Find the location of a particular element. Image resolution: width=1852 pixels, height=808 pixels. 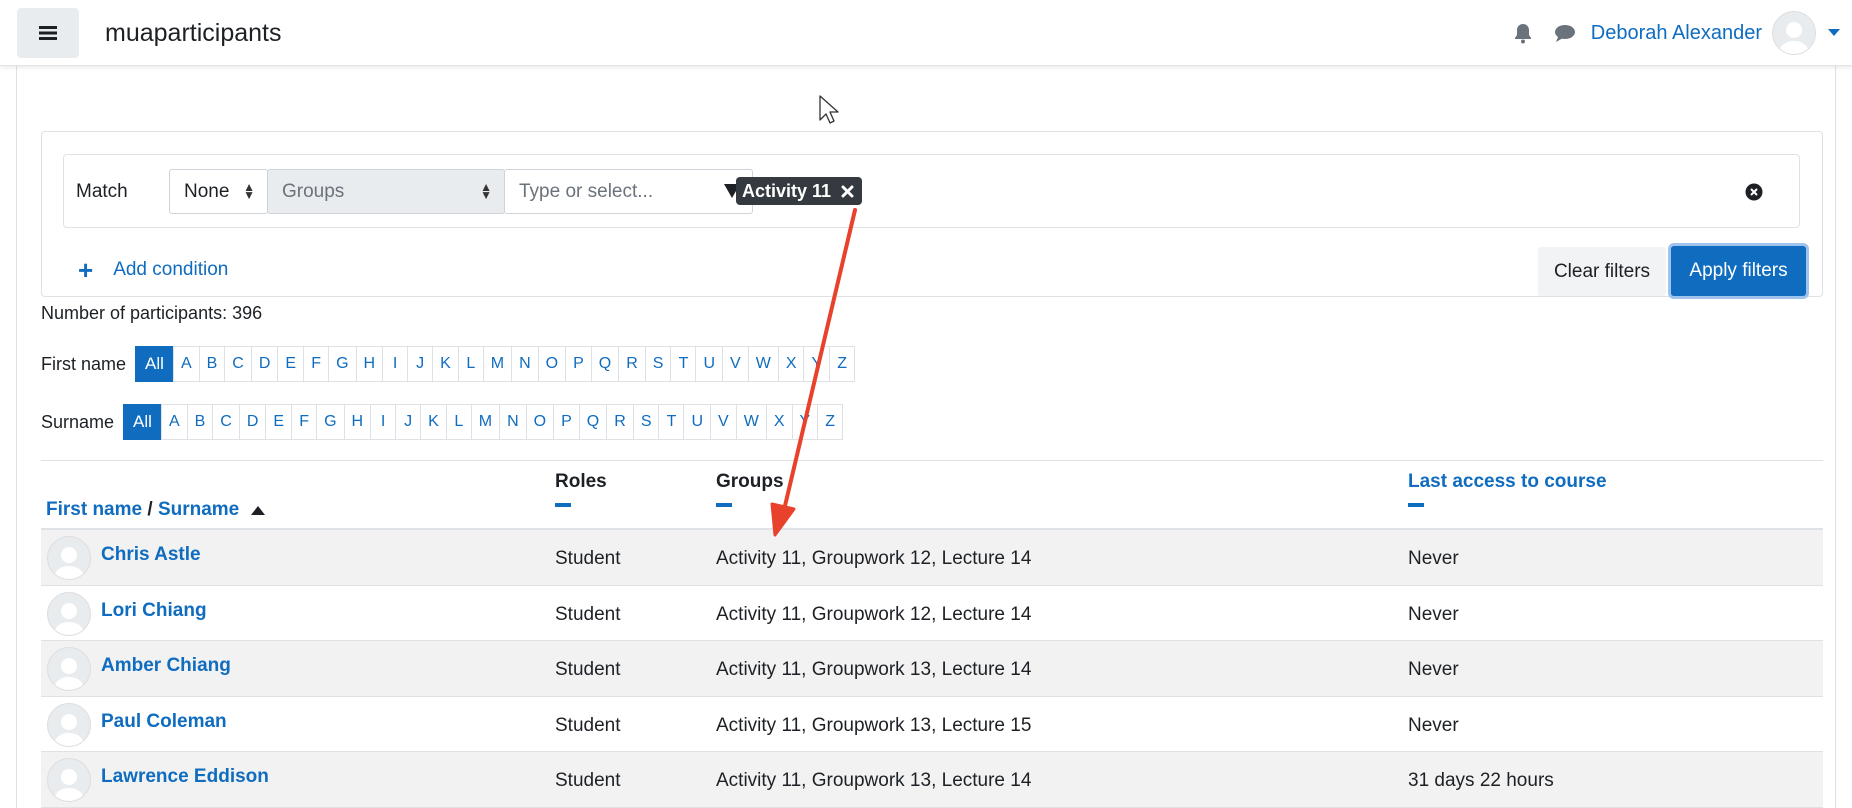

bell-icon is located at coordinates (1523, 33).